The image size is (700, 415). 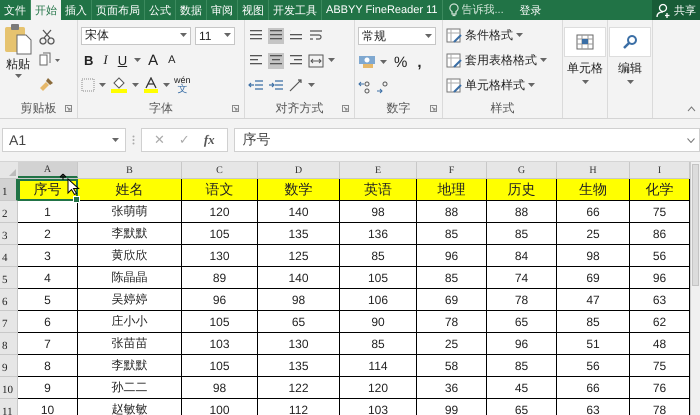 What do you see at coordinates (299, 388) in the screenshot?
I see `table-cell: 122` at bounding box center [299, 388].